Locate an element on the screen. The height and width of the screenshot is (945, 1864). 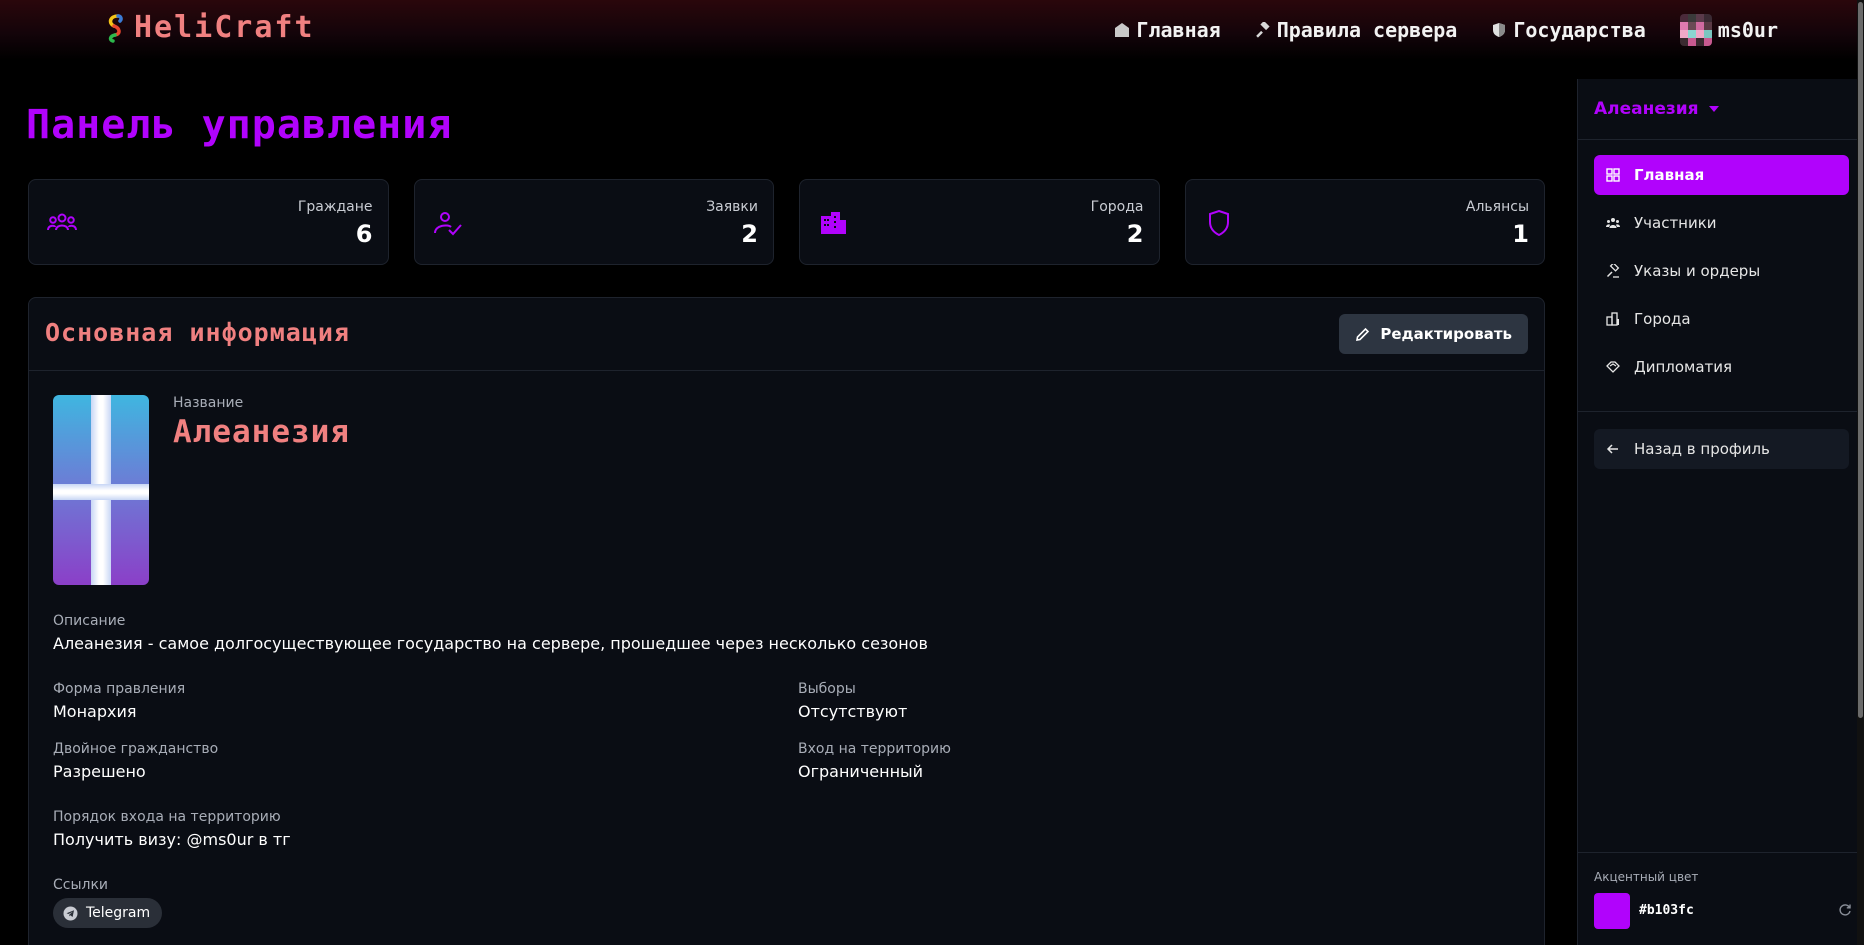
user-menu: ms0ur is located at coordinates (1728, 30).